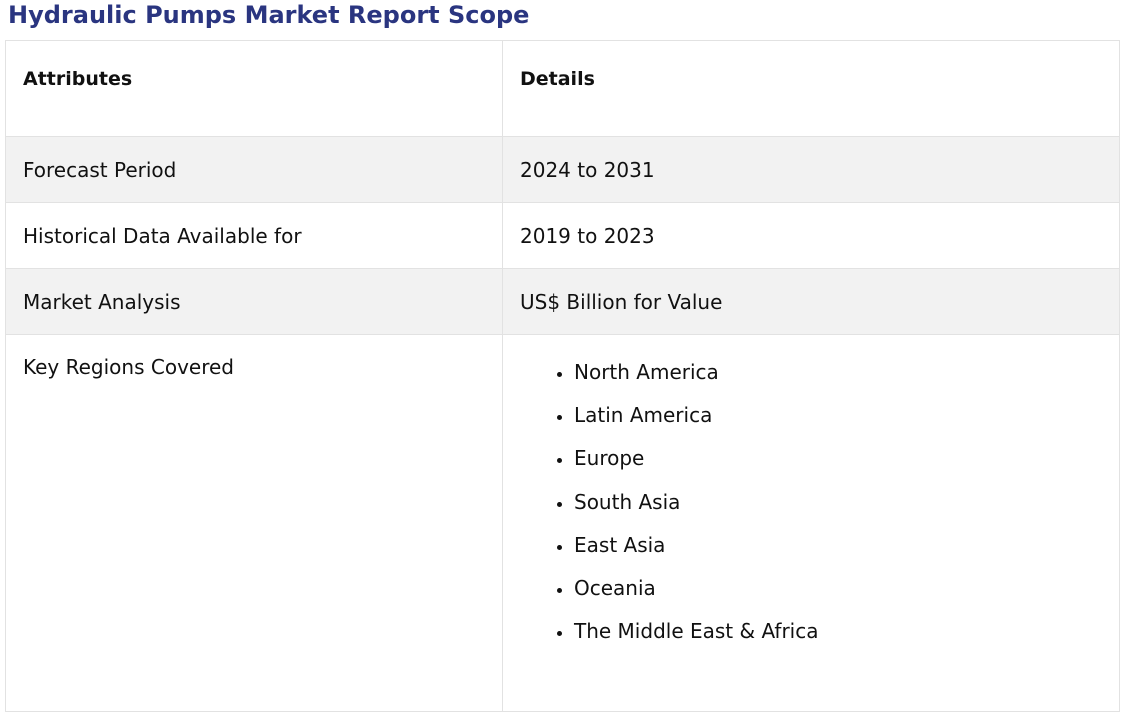 The image size is (1125, 712). What do you see at coordinates (846, 421) in the screenshot?
I see `list-item: Latin America` at bounding box center [846, 421].